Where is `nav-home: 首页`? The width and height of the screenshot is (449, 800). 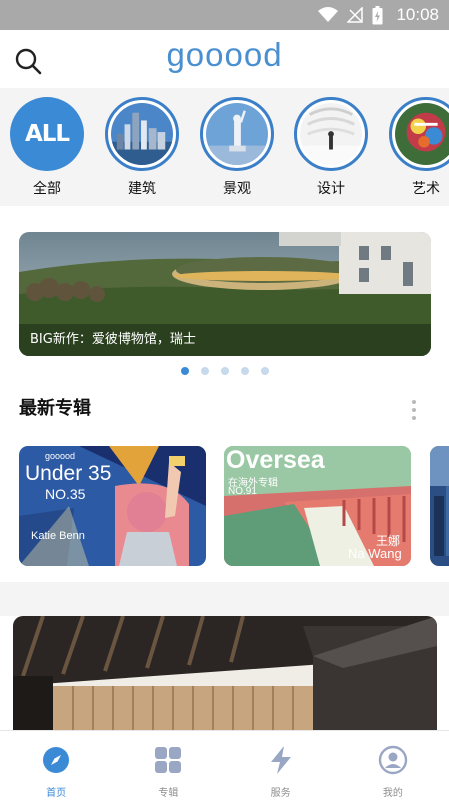 nav-home: 首页 is located at coordinates (56, 765).